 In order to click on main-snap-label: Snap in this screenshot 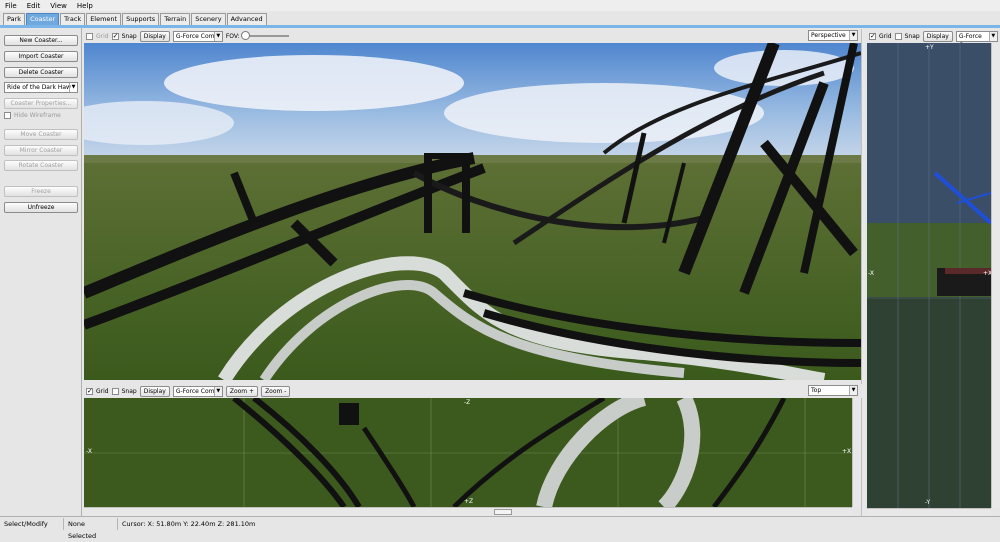, I will do `click(129, 36)`.